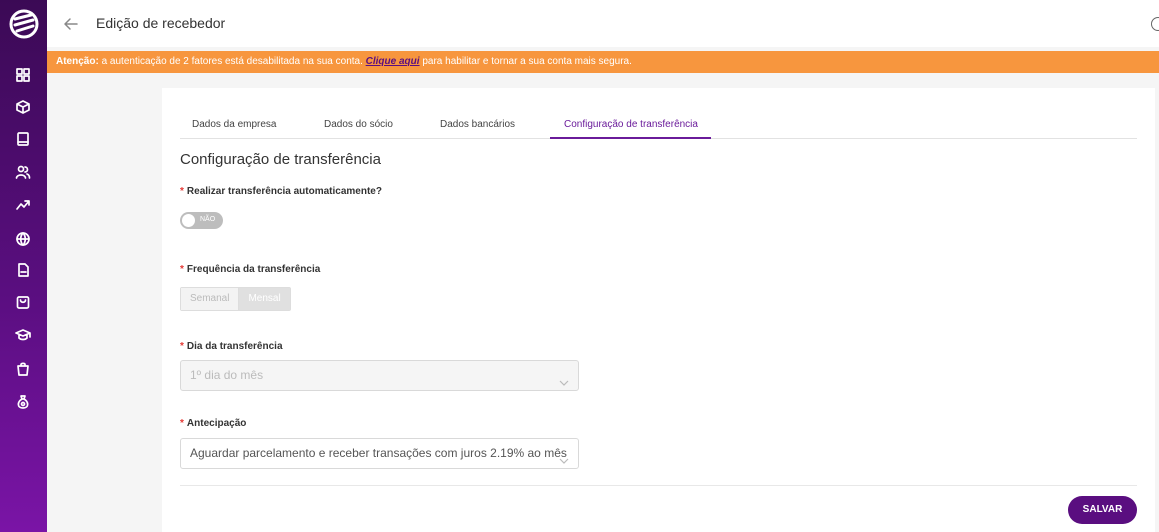 Image resolution: width=1159 pixels, height=532 pixels. What do you see at coordinates (213, 423) in the screenshot?
I see `anticipation-label: * Antecipação` at bounding box center [213, 423].